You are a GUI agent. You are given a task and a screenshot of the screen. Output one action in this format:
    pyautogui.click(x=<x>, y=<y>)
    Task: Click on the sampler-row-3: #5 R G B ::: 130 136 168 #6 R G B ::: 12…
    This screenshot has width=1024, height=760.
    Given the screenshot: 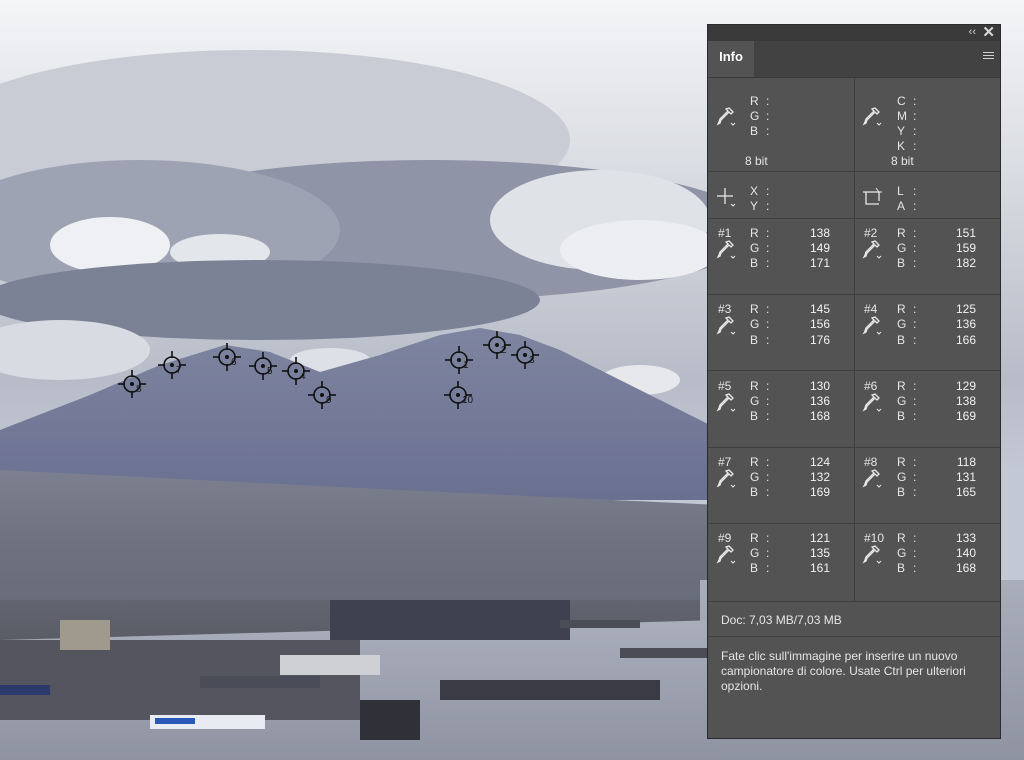 What is the action you would take?
    pyautogui.click(x=854, y=409)
    